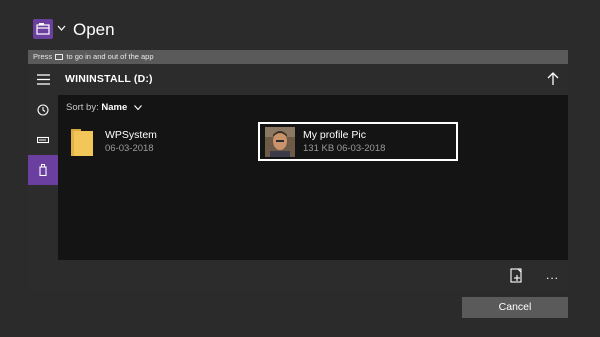 This screenshot has height=337, width=600. I want to click on sort-value: Name, so click(114, 107).